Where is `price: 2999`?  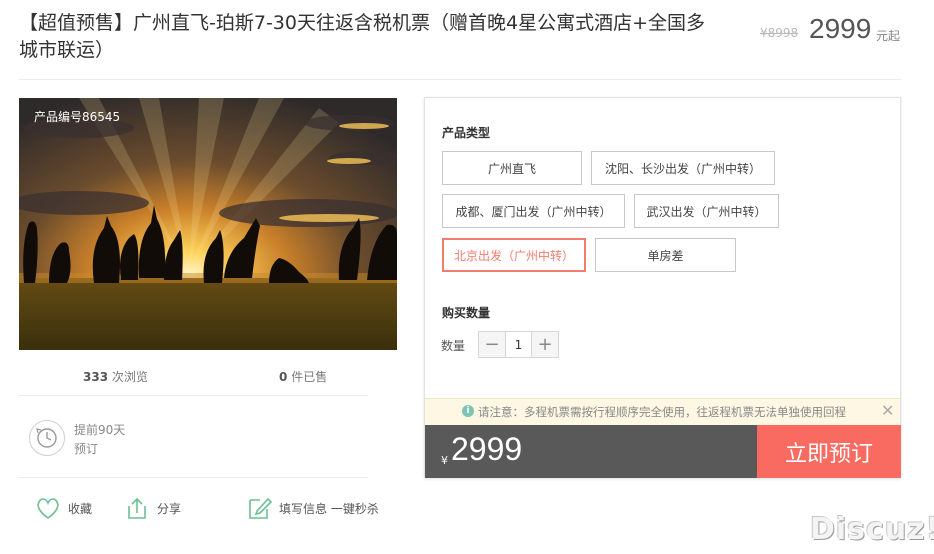
price: 2999 is located at coordinates (840, 28).